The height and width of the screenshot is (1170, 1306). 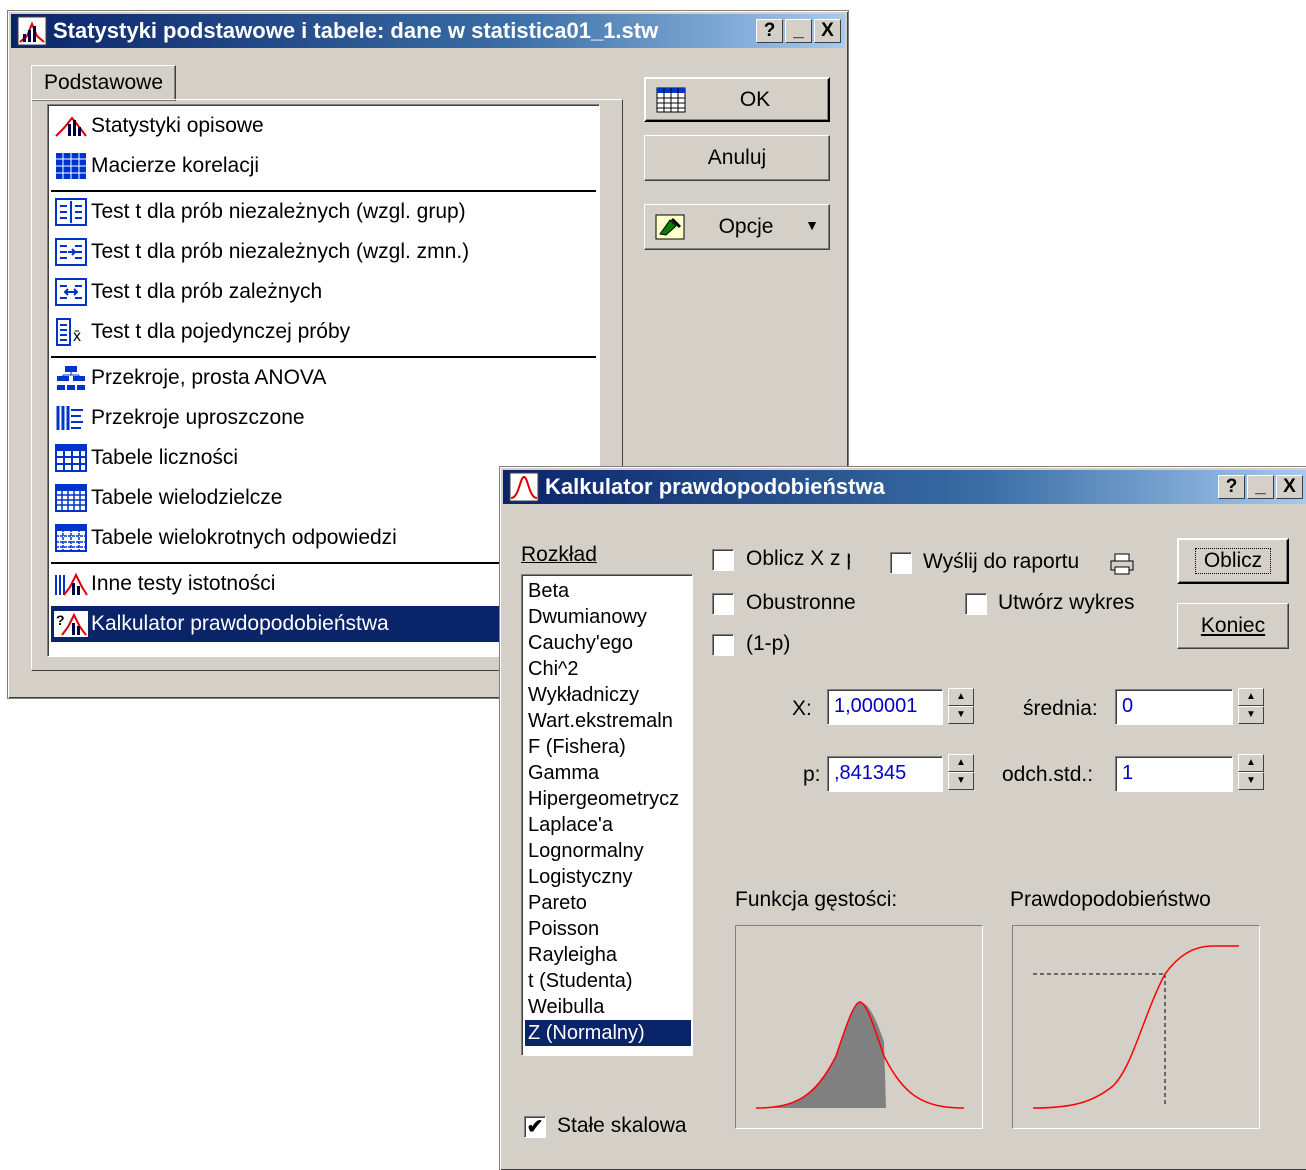 I want to click on frequency-table-icon, so click(x=71, y=458).